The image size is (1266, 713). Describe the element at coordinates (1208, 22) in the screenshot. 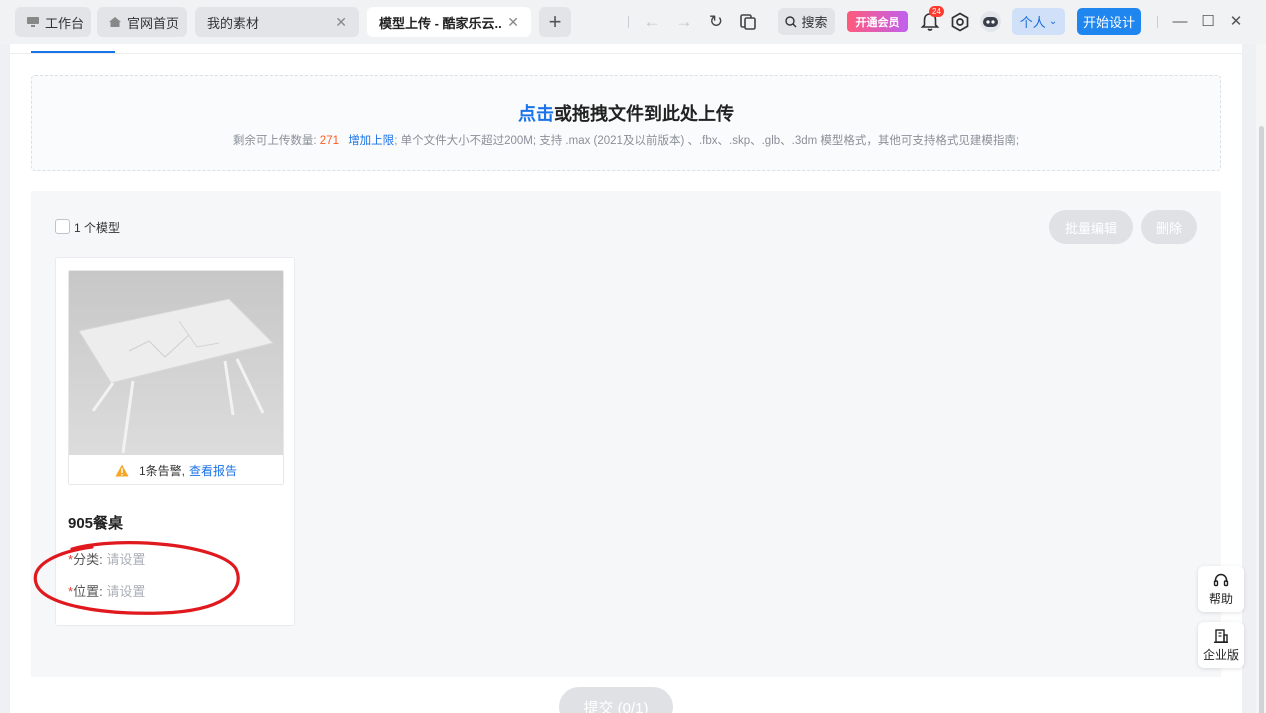

I see `maximize-icon: ☐` at that location.